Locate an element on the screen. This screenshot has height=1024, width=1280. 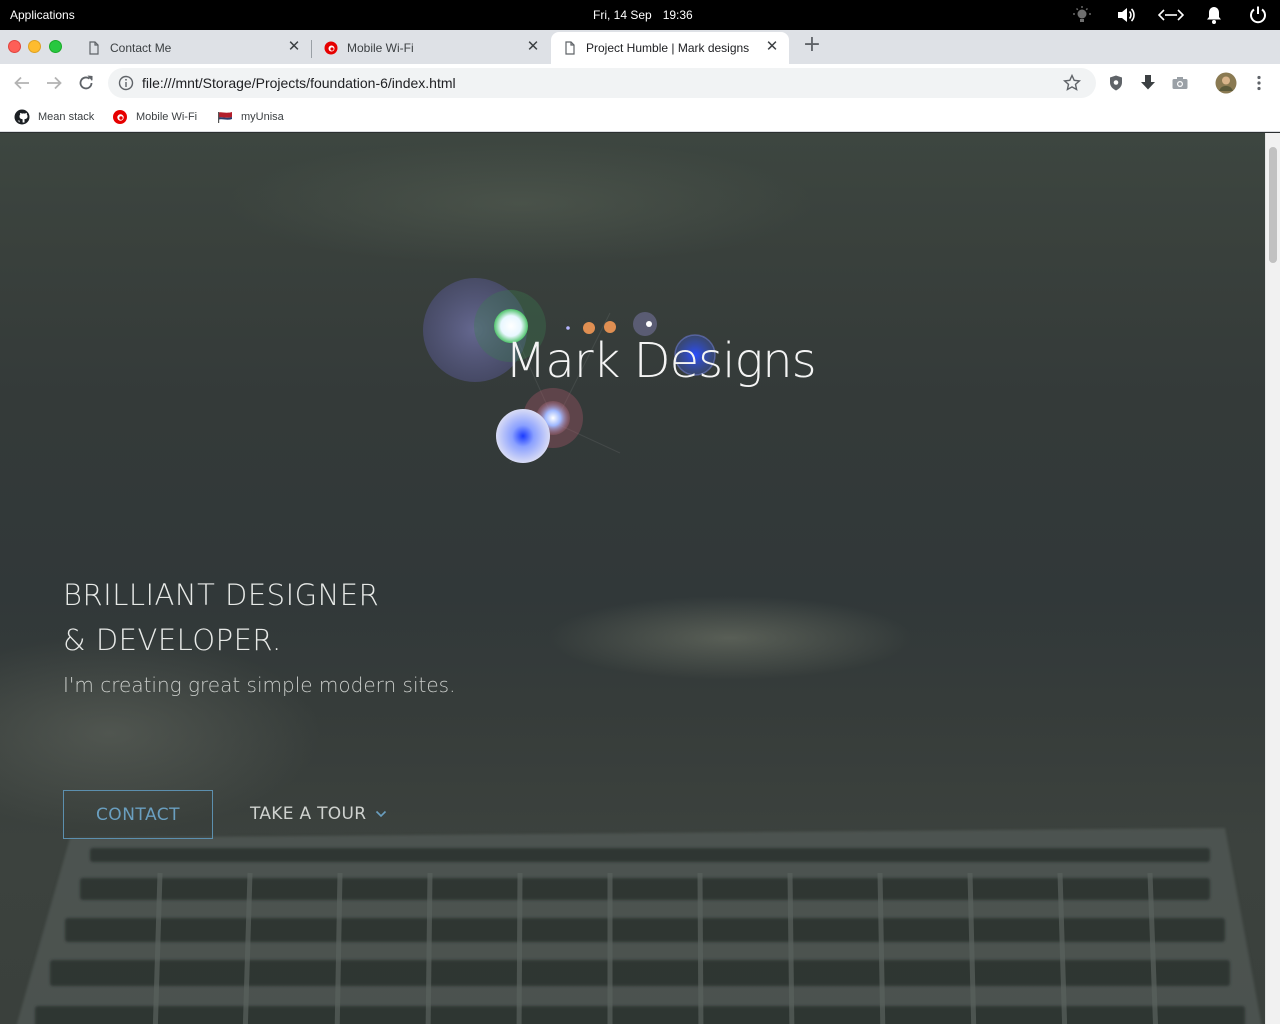
avatar-icon is located at coordinates (1226, 83).